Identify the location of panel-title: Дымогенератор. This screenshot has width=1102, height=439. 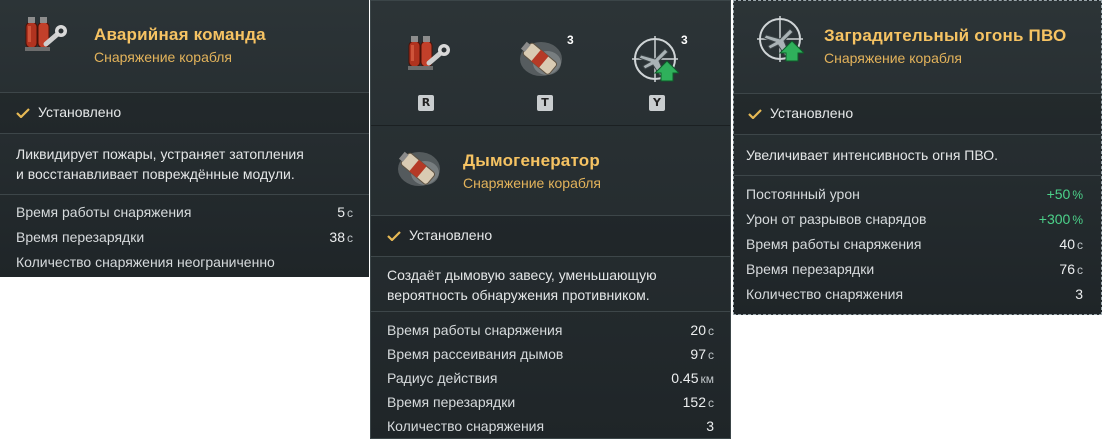
(531, 160).